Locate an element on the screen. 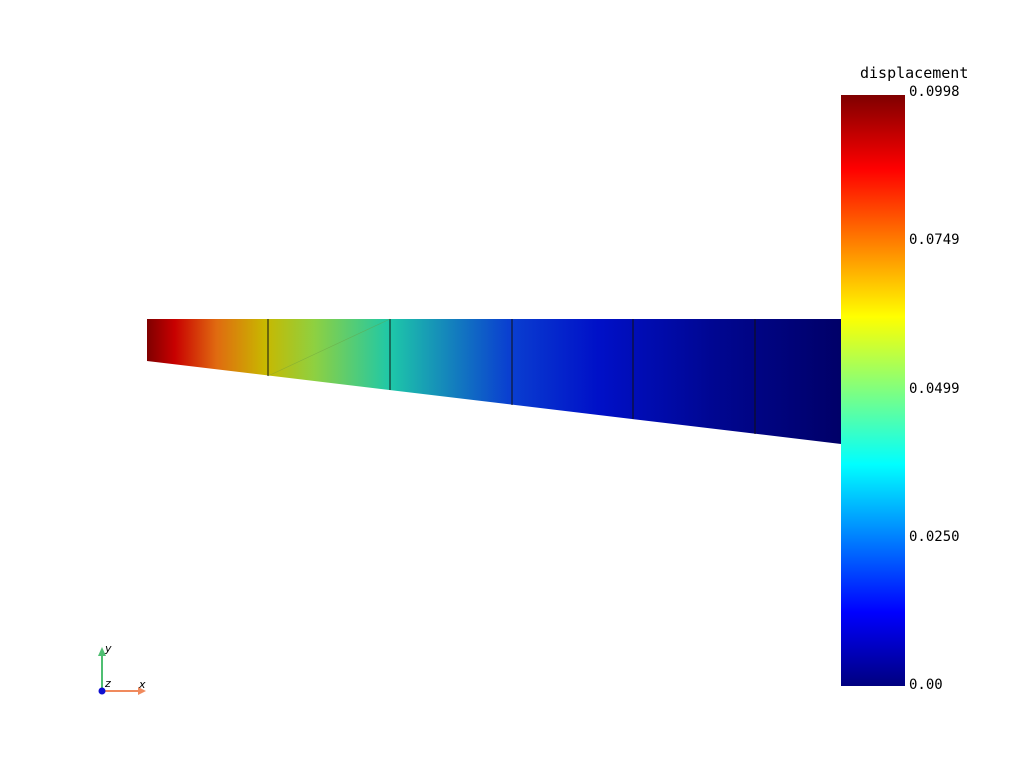 Image resolution: width=1024 pixels, height=768 pixels. z-axis-label: z is located at coordinates (107, 683).